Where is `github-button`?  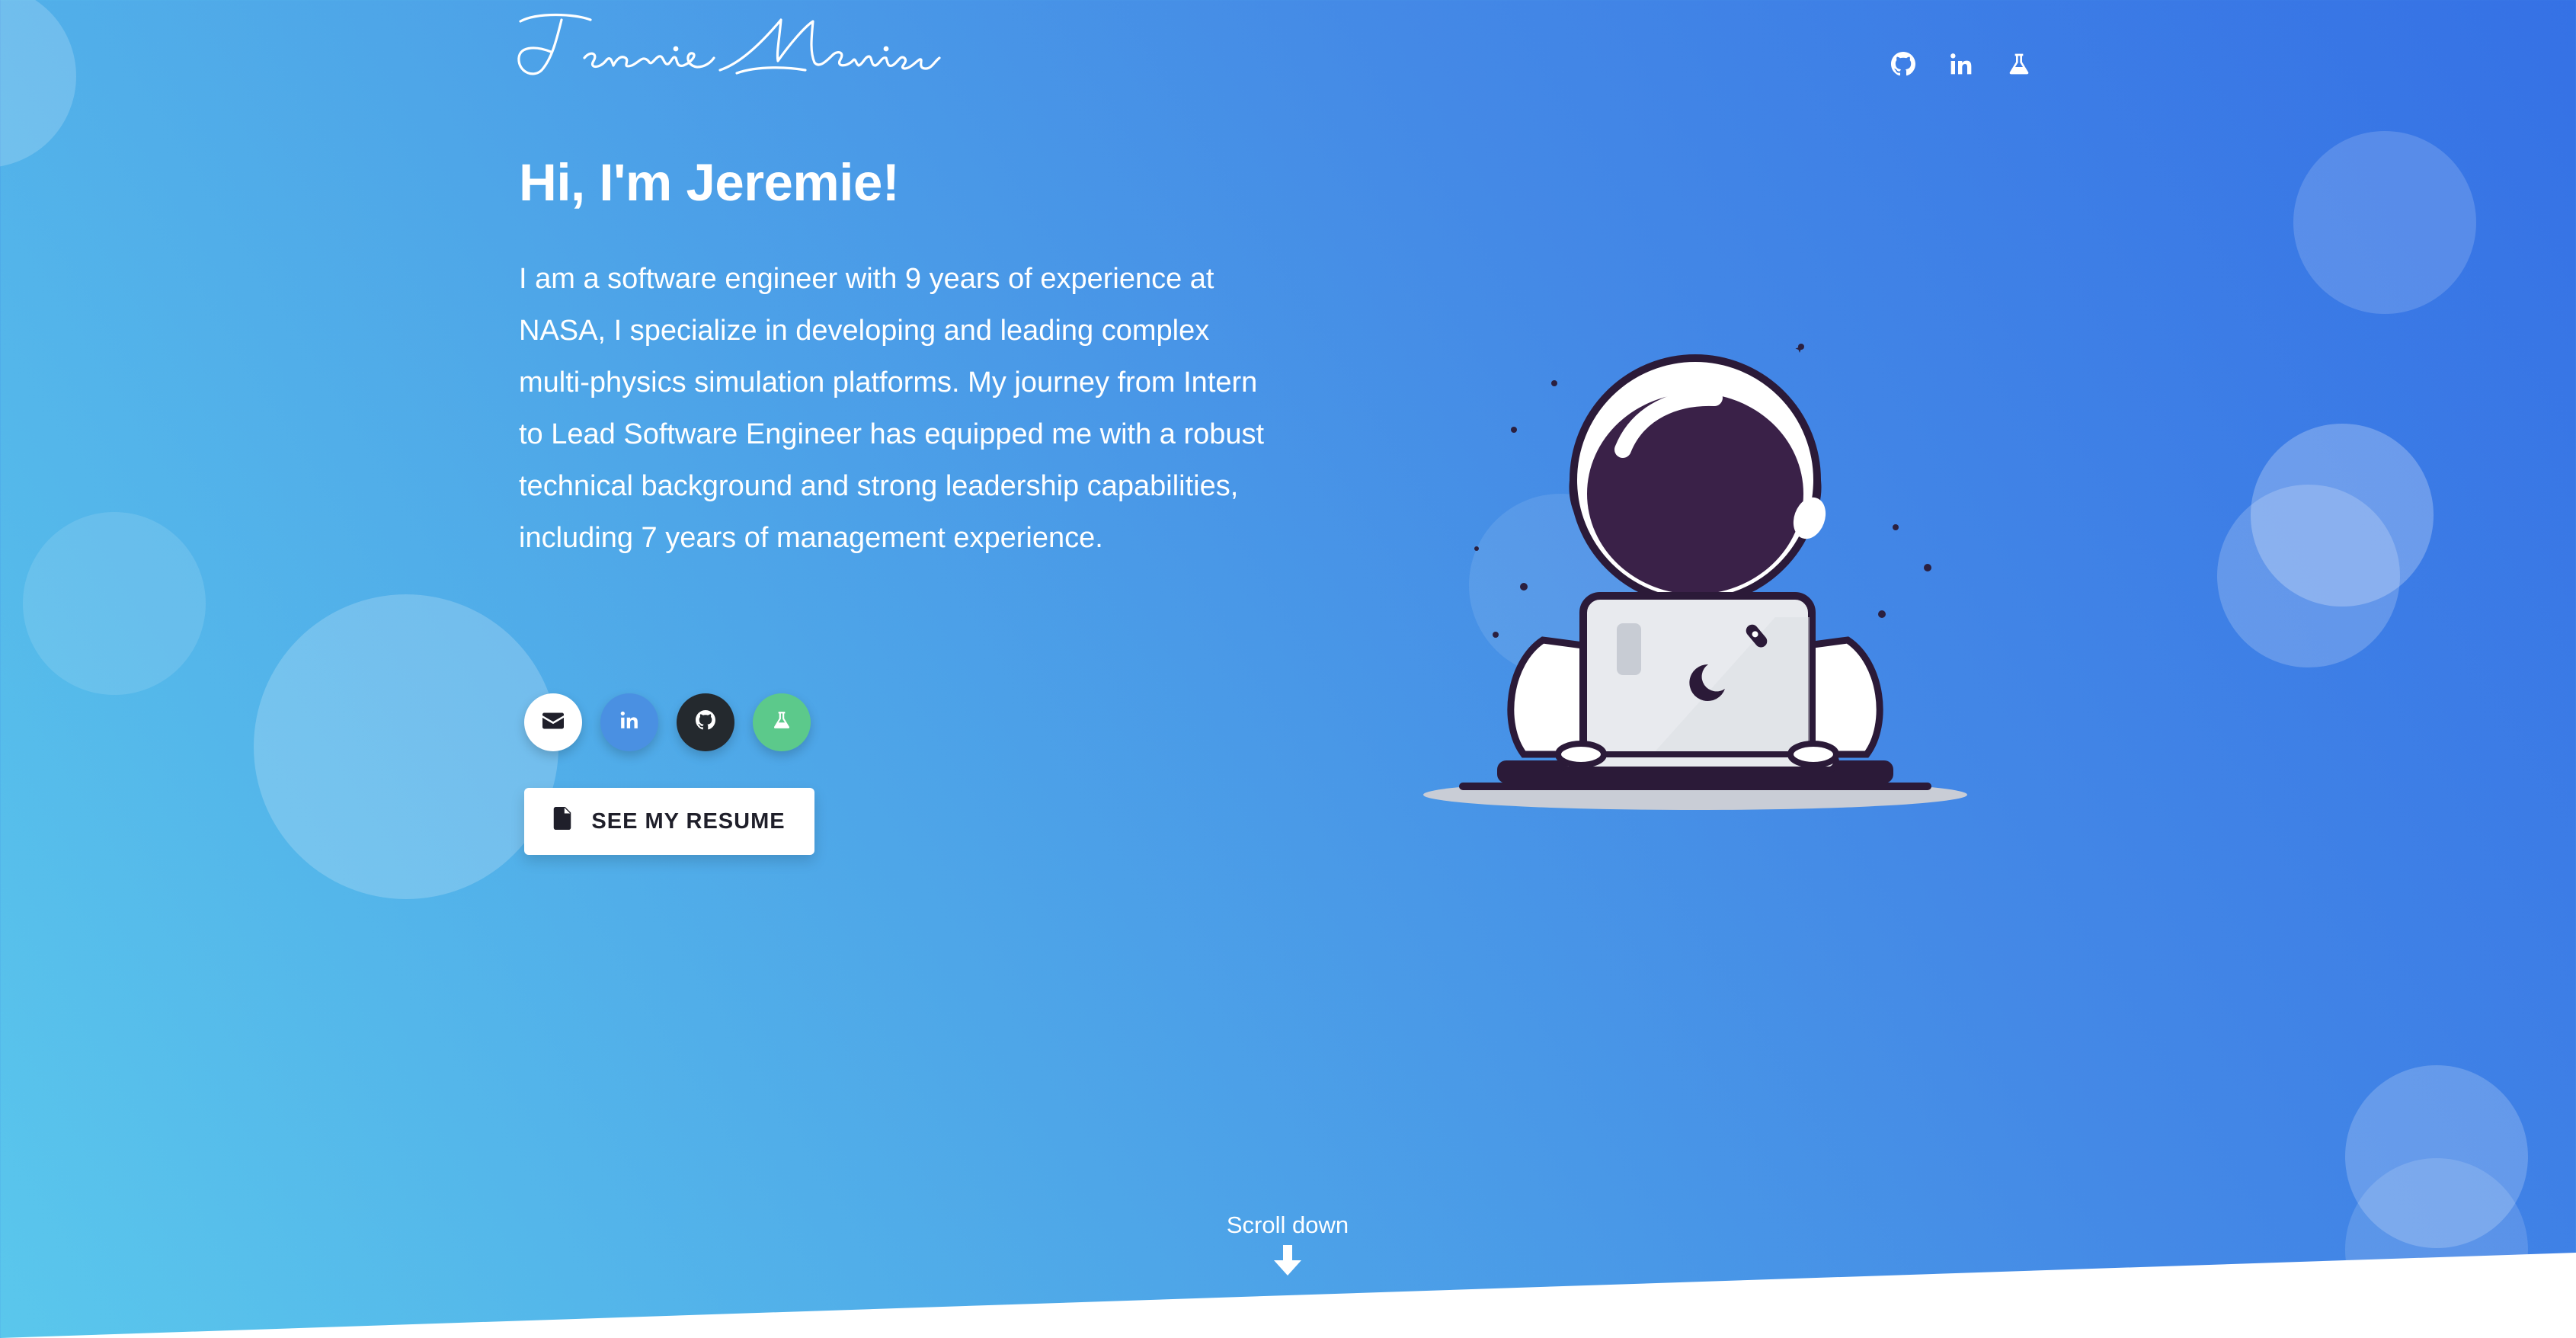
github-button is located at coordinates (705, 722).